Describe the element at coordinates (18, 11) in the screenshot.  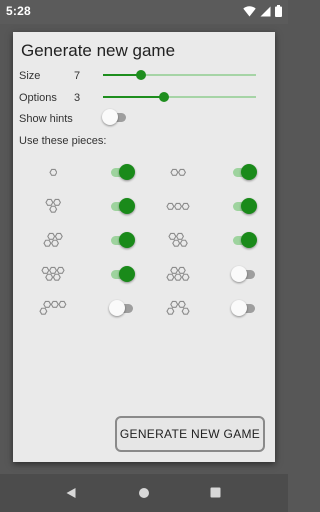
I see `status-time: 5:28` at that location.